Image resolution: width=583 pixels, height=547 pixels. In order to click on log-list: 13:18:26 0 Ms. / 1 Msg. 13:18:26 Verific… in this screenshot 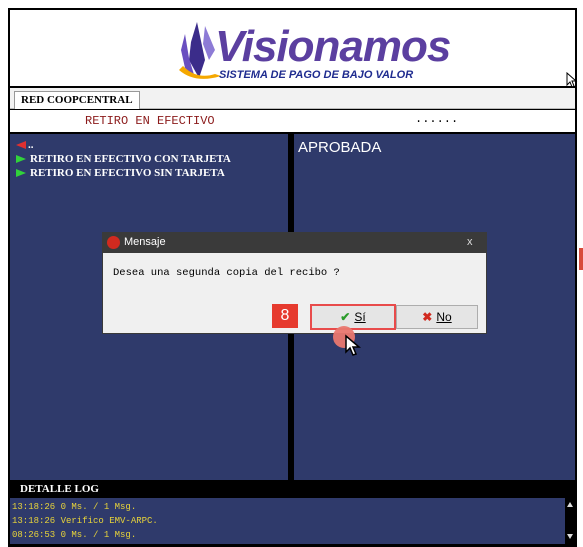, I will do `click(287, 521)`.